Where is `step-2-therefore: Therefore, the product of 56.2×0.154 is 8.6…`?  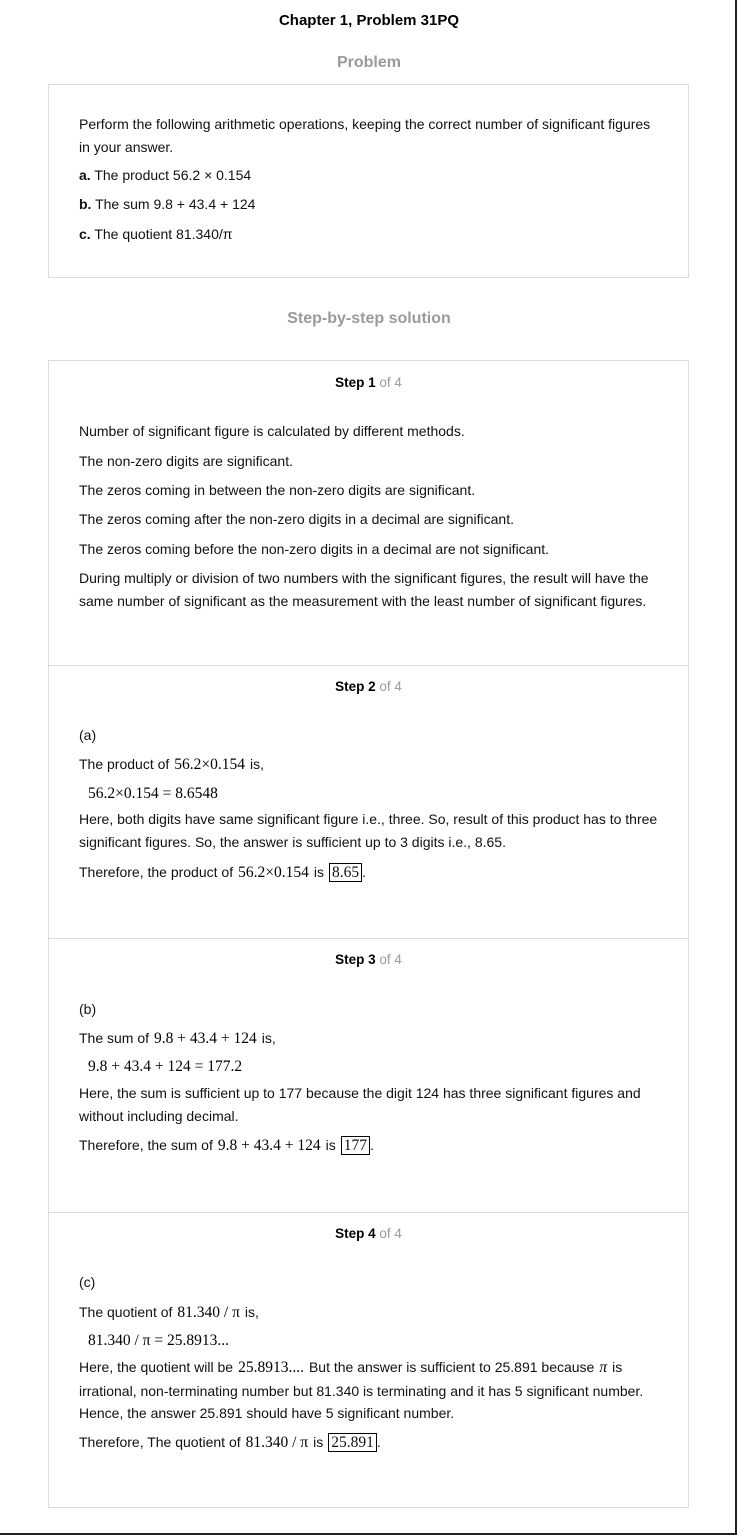 step-2-therefore: Therefore, the product of 56.2×0.154 is 8.6… is located at coordinates (368, 872).